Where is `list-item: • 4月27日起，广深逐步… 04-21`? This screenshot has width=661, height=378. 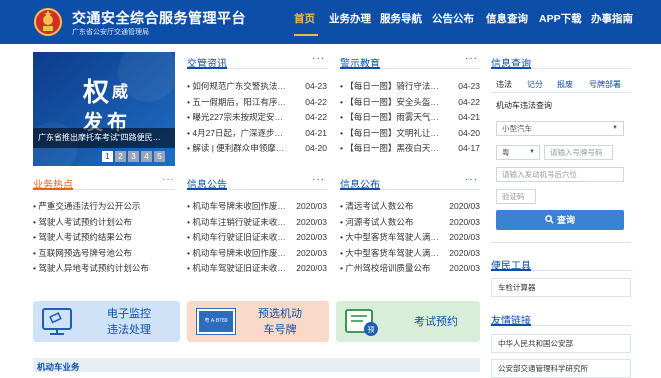 list-item: • 4月27日起，广深逐步… 04-21 is located at coordinates (257, 134).